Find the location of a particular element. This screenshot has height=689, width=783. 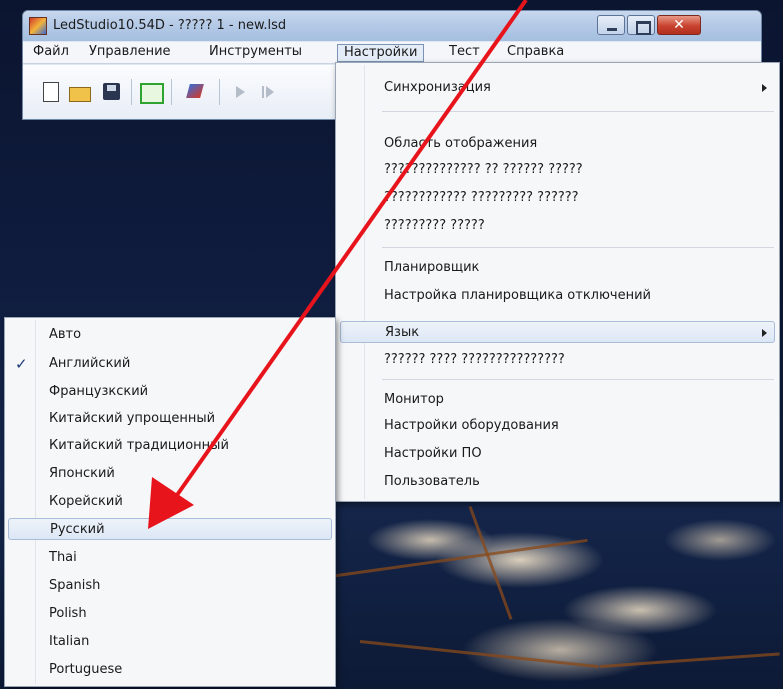

menu-item-software-settings: Настройки ПО is located at coordinates (433, 454).